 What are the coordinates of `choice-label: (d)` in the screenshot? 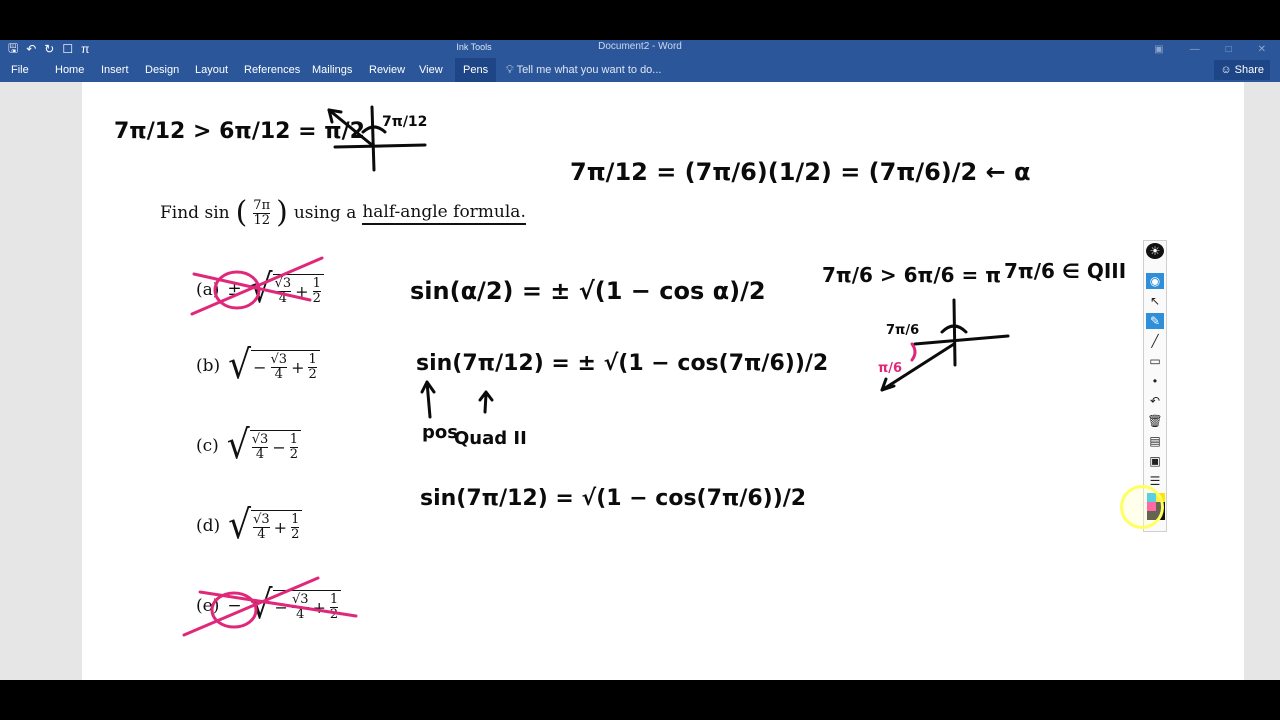 It's located at (208, 526).